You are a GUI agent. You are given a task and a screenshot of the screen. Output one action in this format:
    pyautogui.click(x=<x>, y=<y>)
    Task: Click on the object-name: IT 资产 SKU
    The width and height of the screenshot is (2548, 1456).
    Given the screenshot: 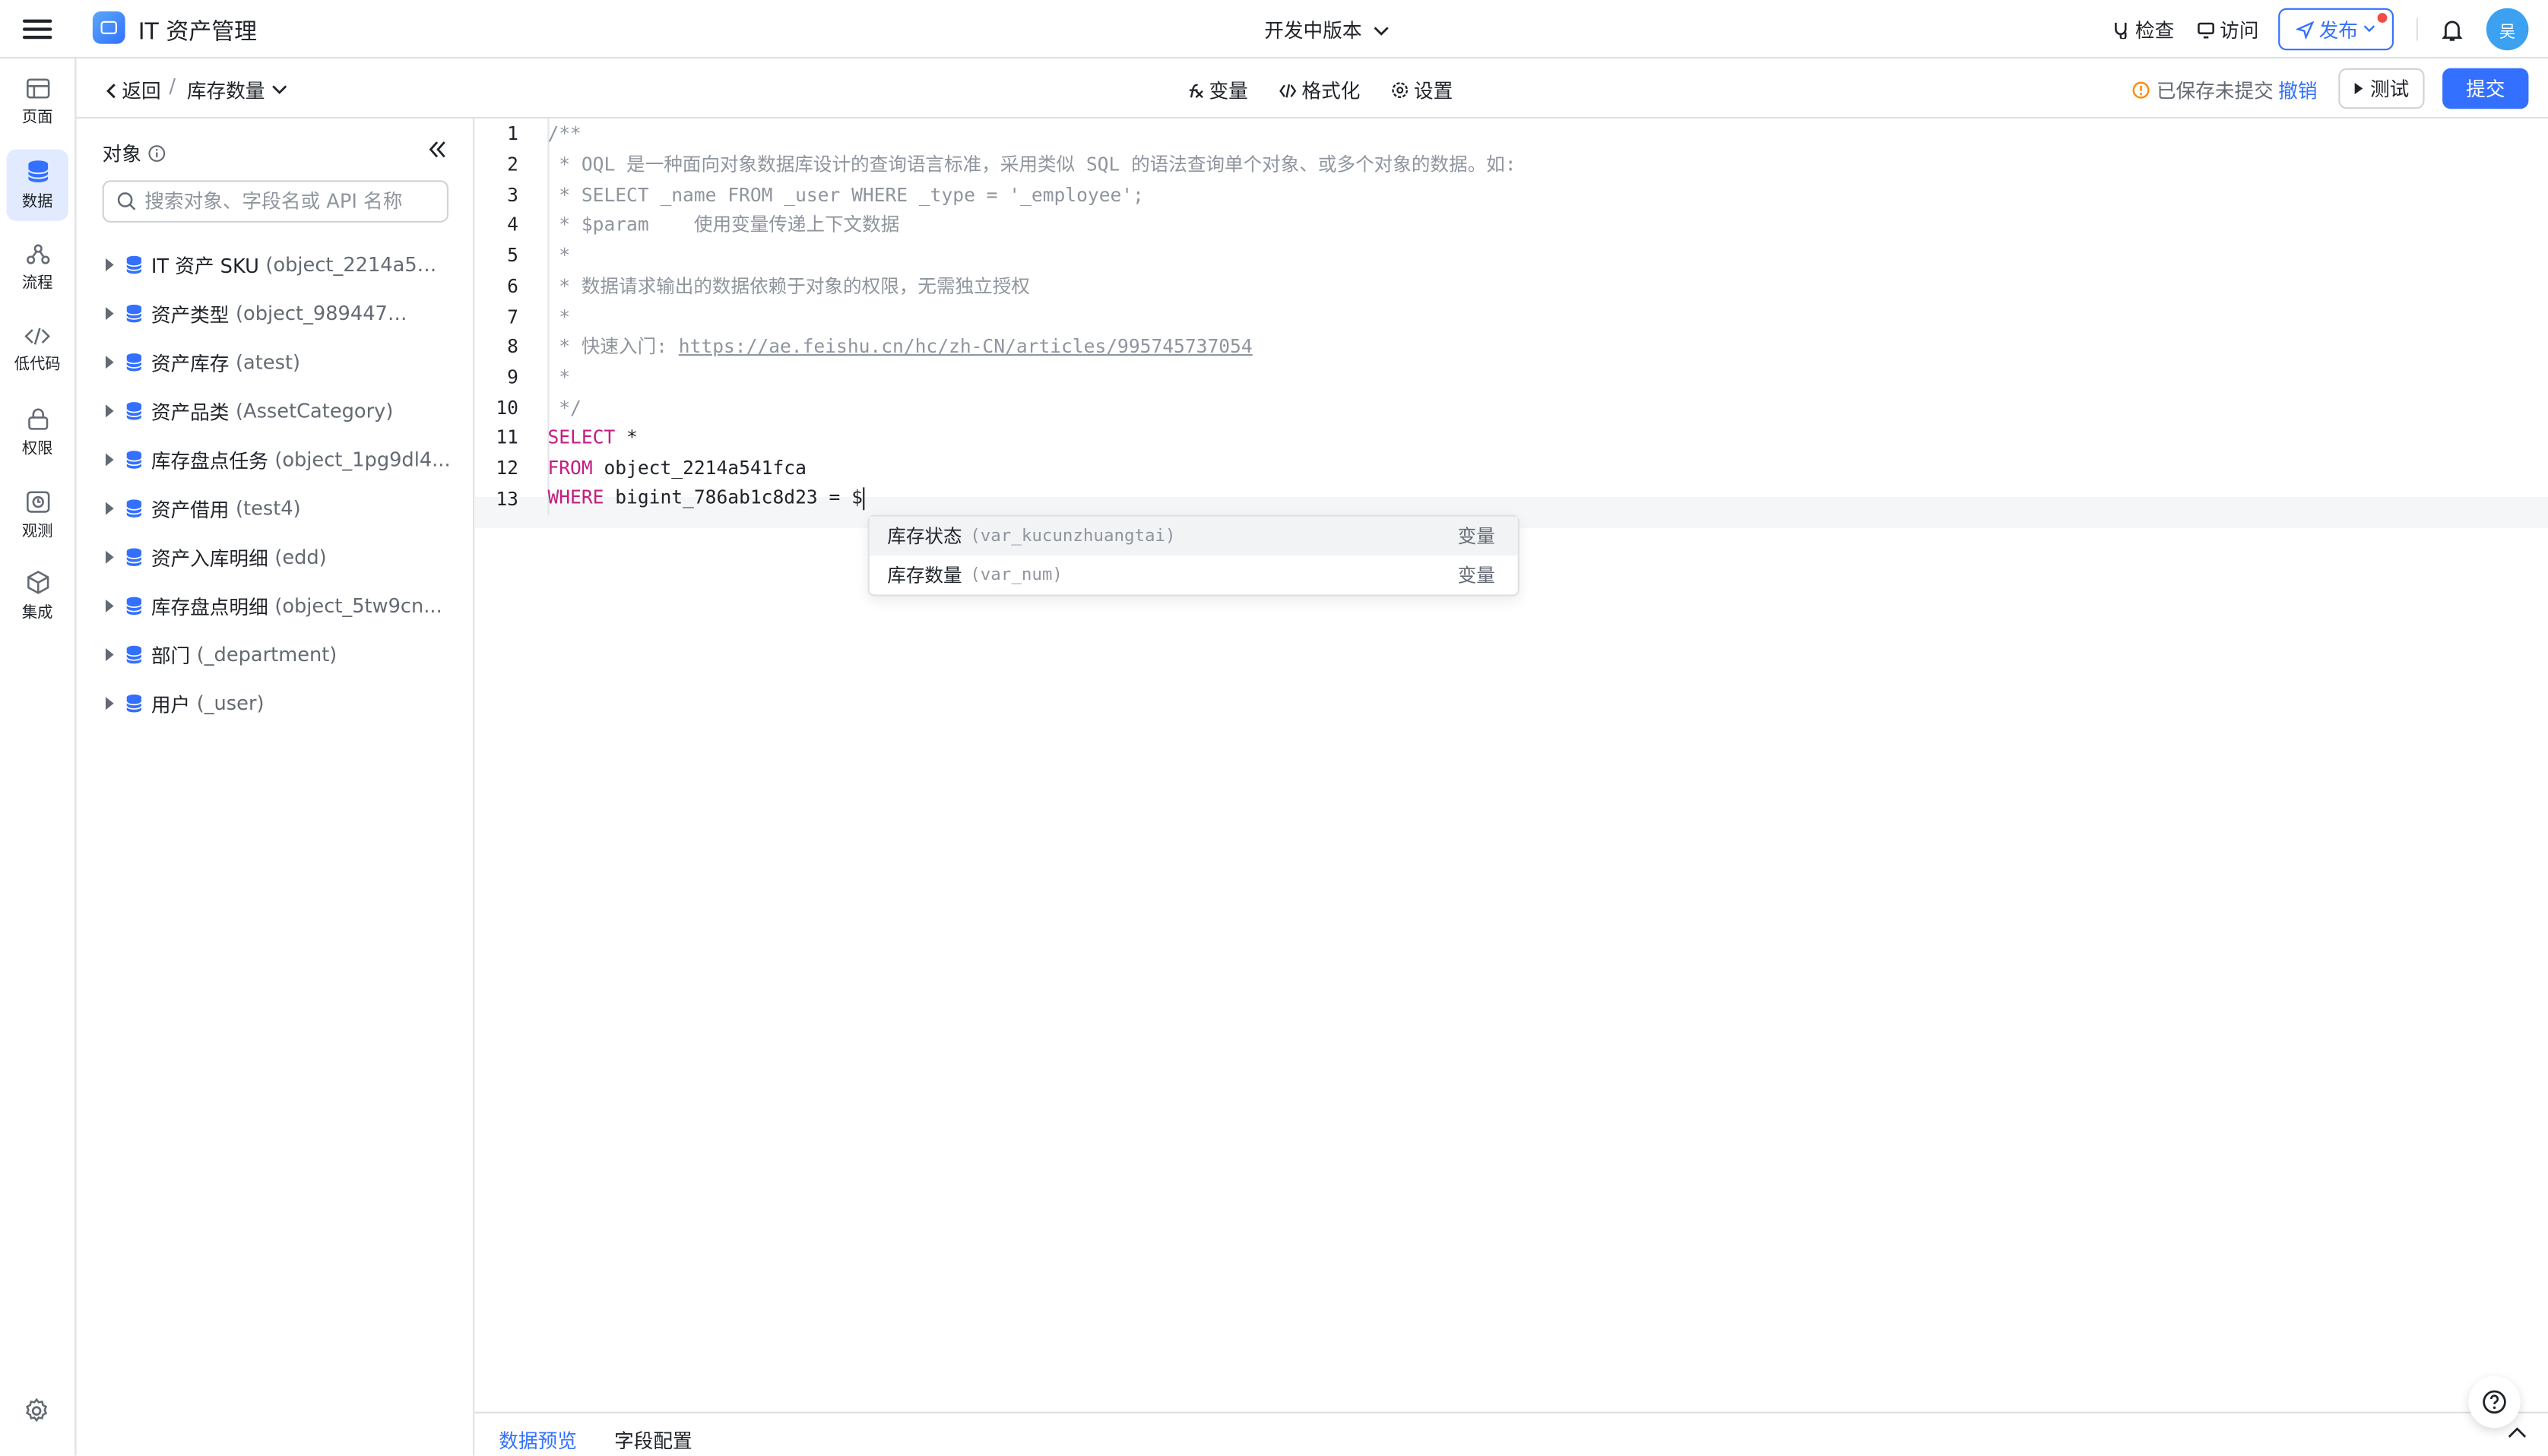 What is the action you would take?
    pyautogui.click(x=205, y=265)
    